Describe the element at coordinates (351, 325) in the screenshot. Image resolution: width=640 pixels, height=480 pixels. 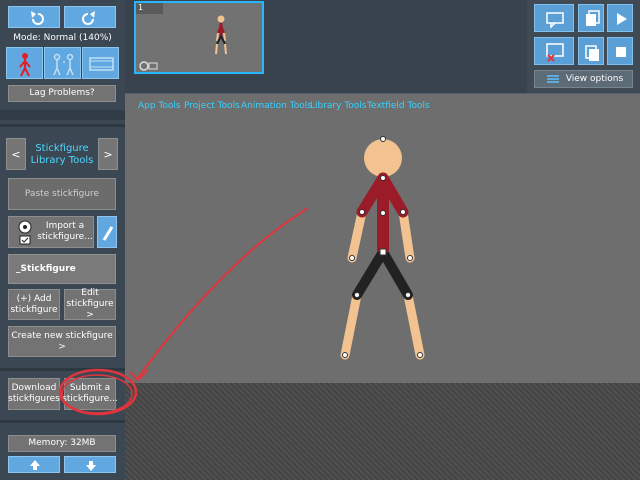
I see `stickfigure-left-shin` at that location.